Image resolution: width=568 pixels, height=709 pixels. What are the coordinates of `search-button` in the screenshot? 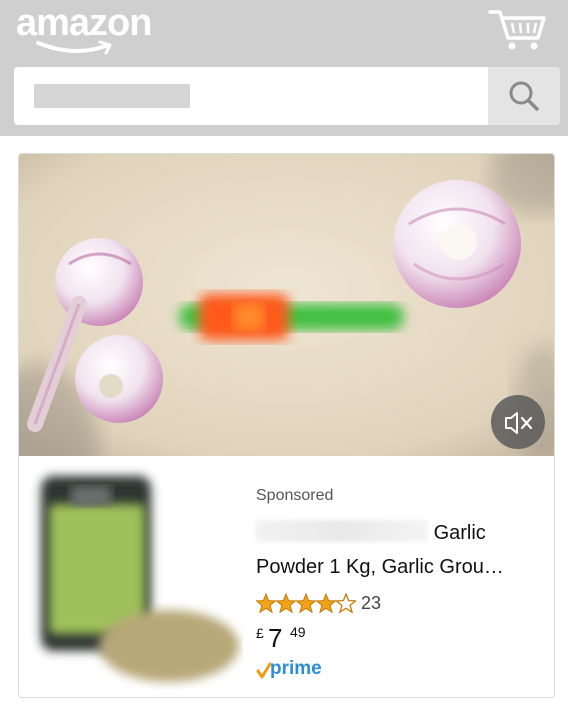 It's located at (524, 96).